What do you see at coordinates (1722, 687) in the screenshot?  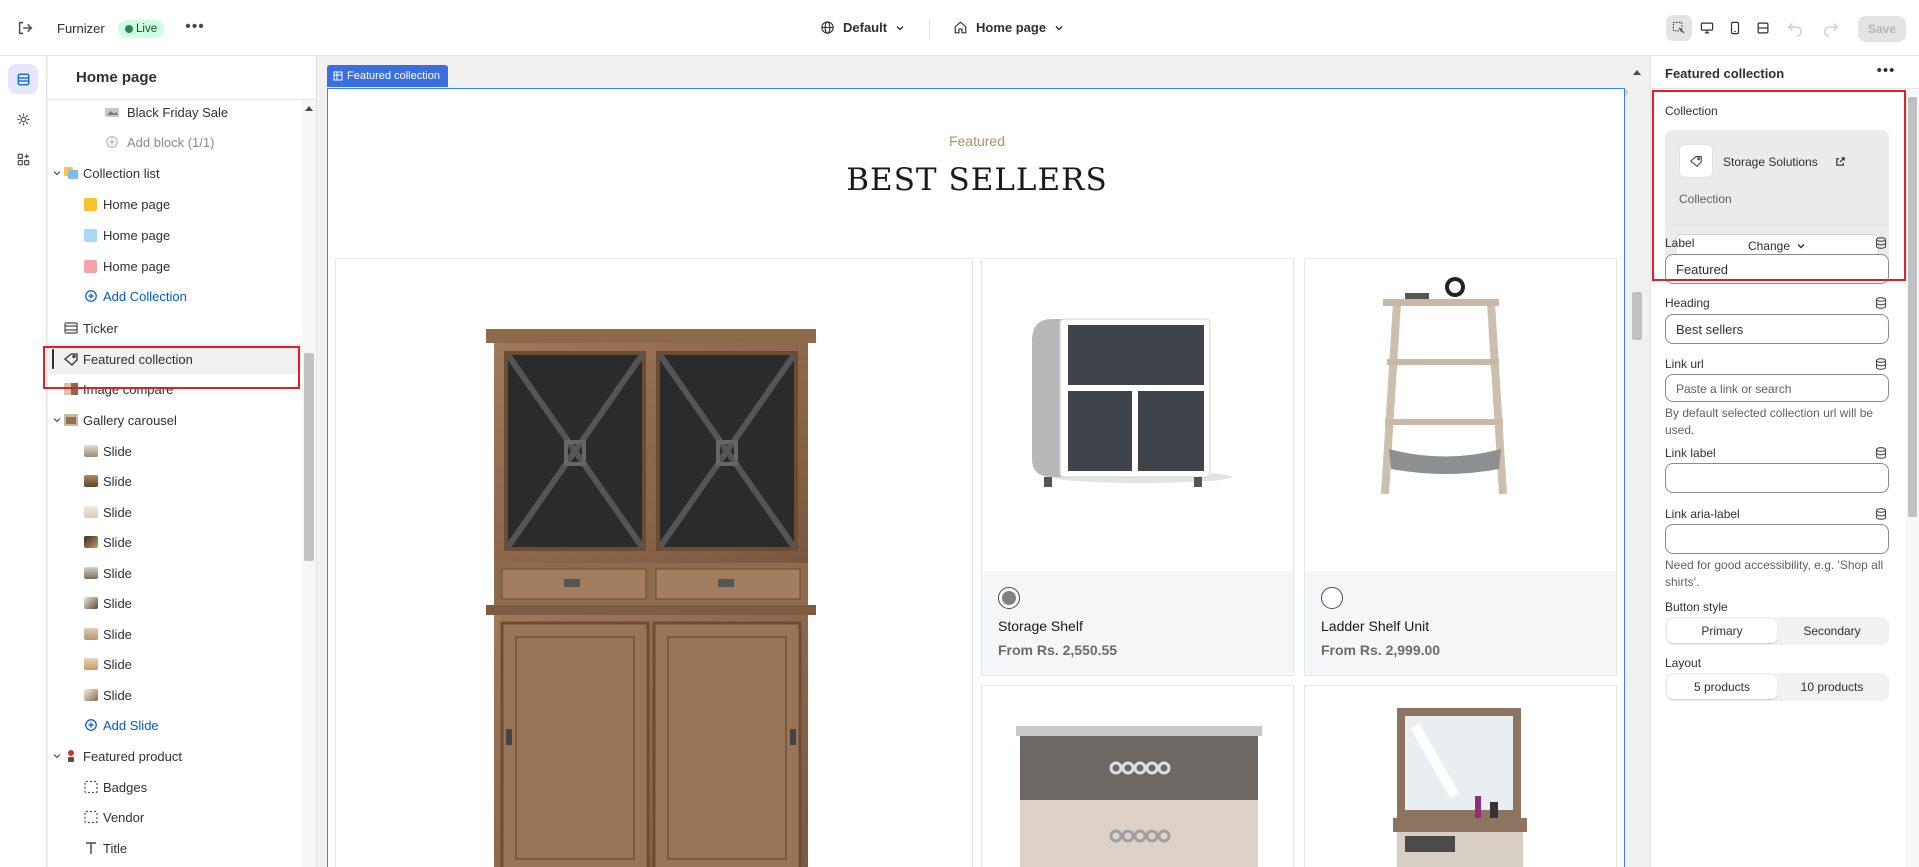 I see `layout-5-products: 5 products` at bounding box center [1722, 687].